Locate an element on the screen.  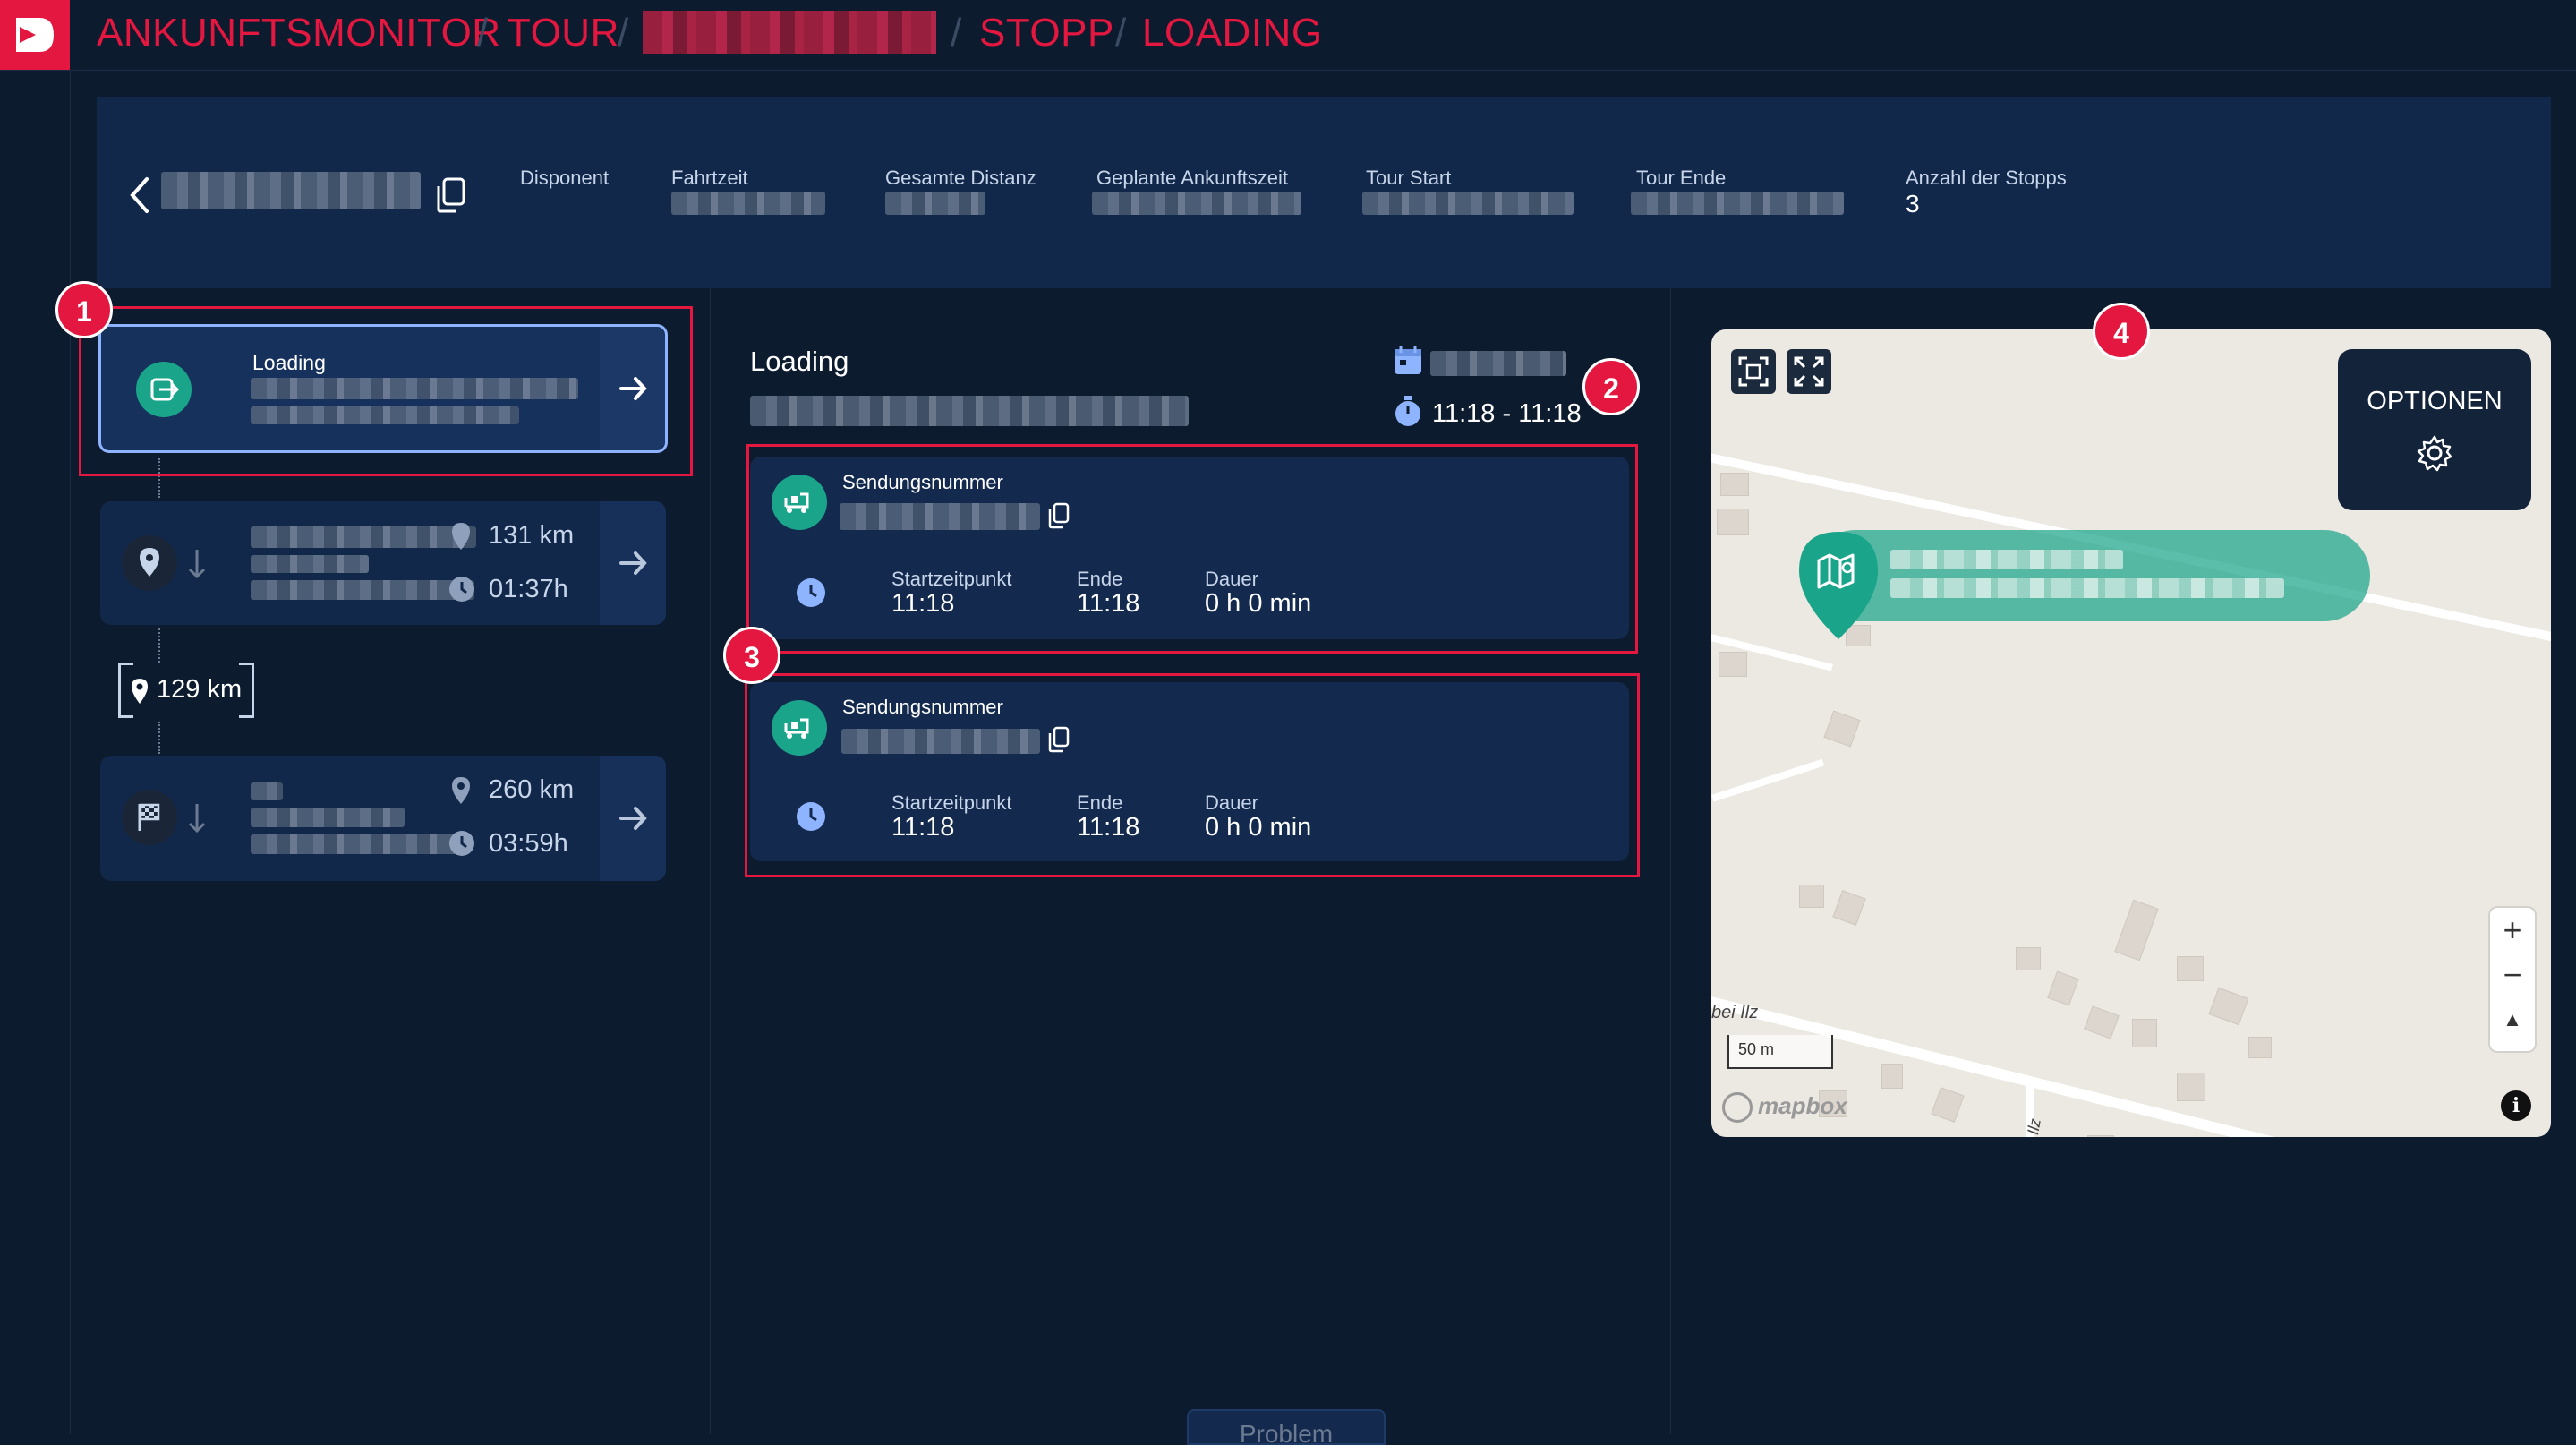
map-marker-tooltip is located at coordinates (2090, 575).